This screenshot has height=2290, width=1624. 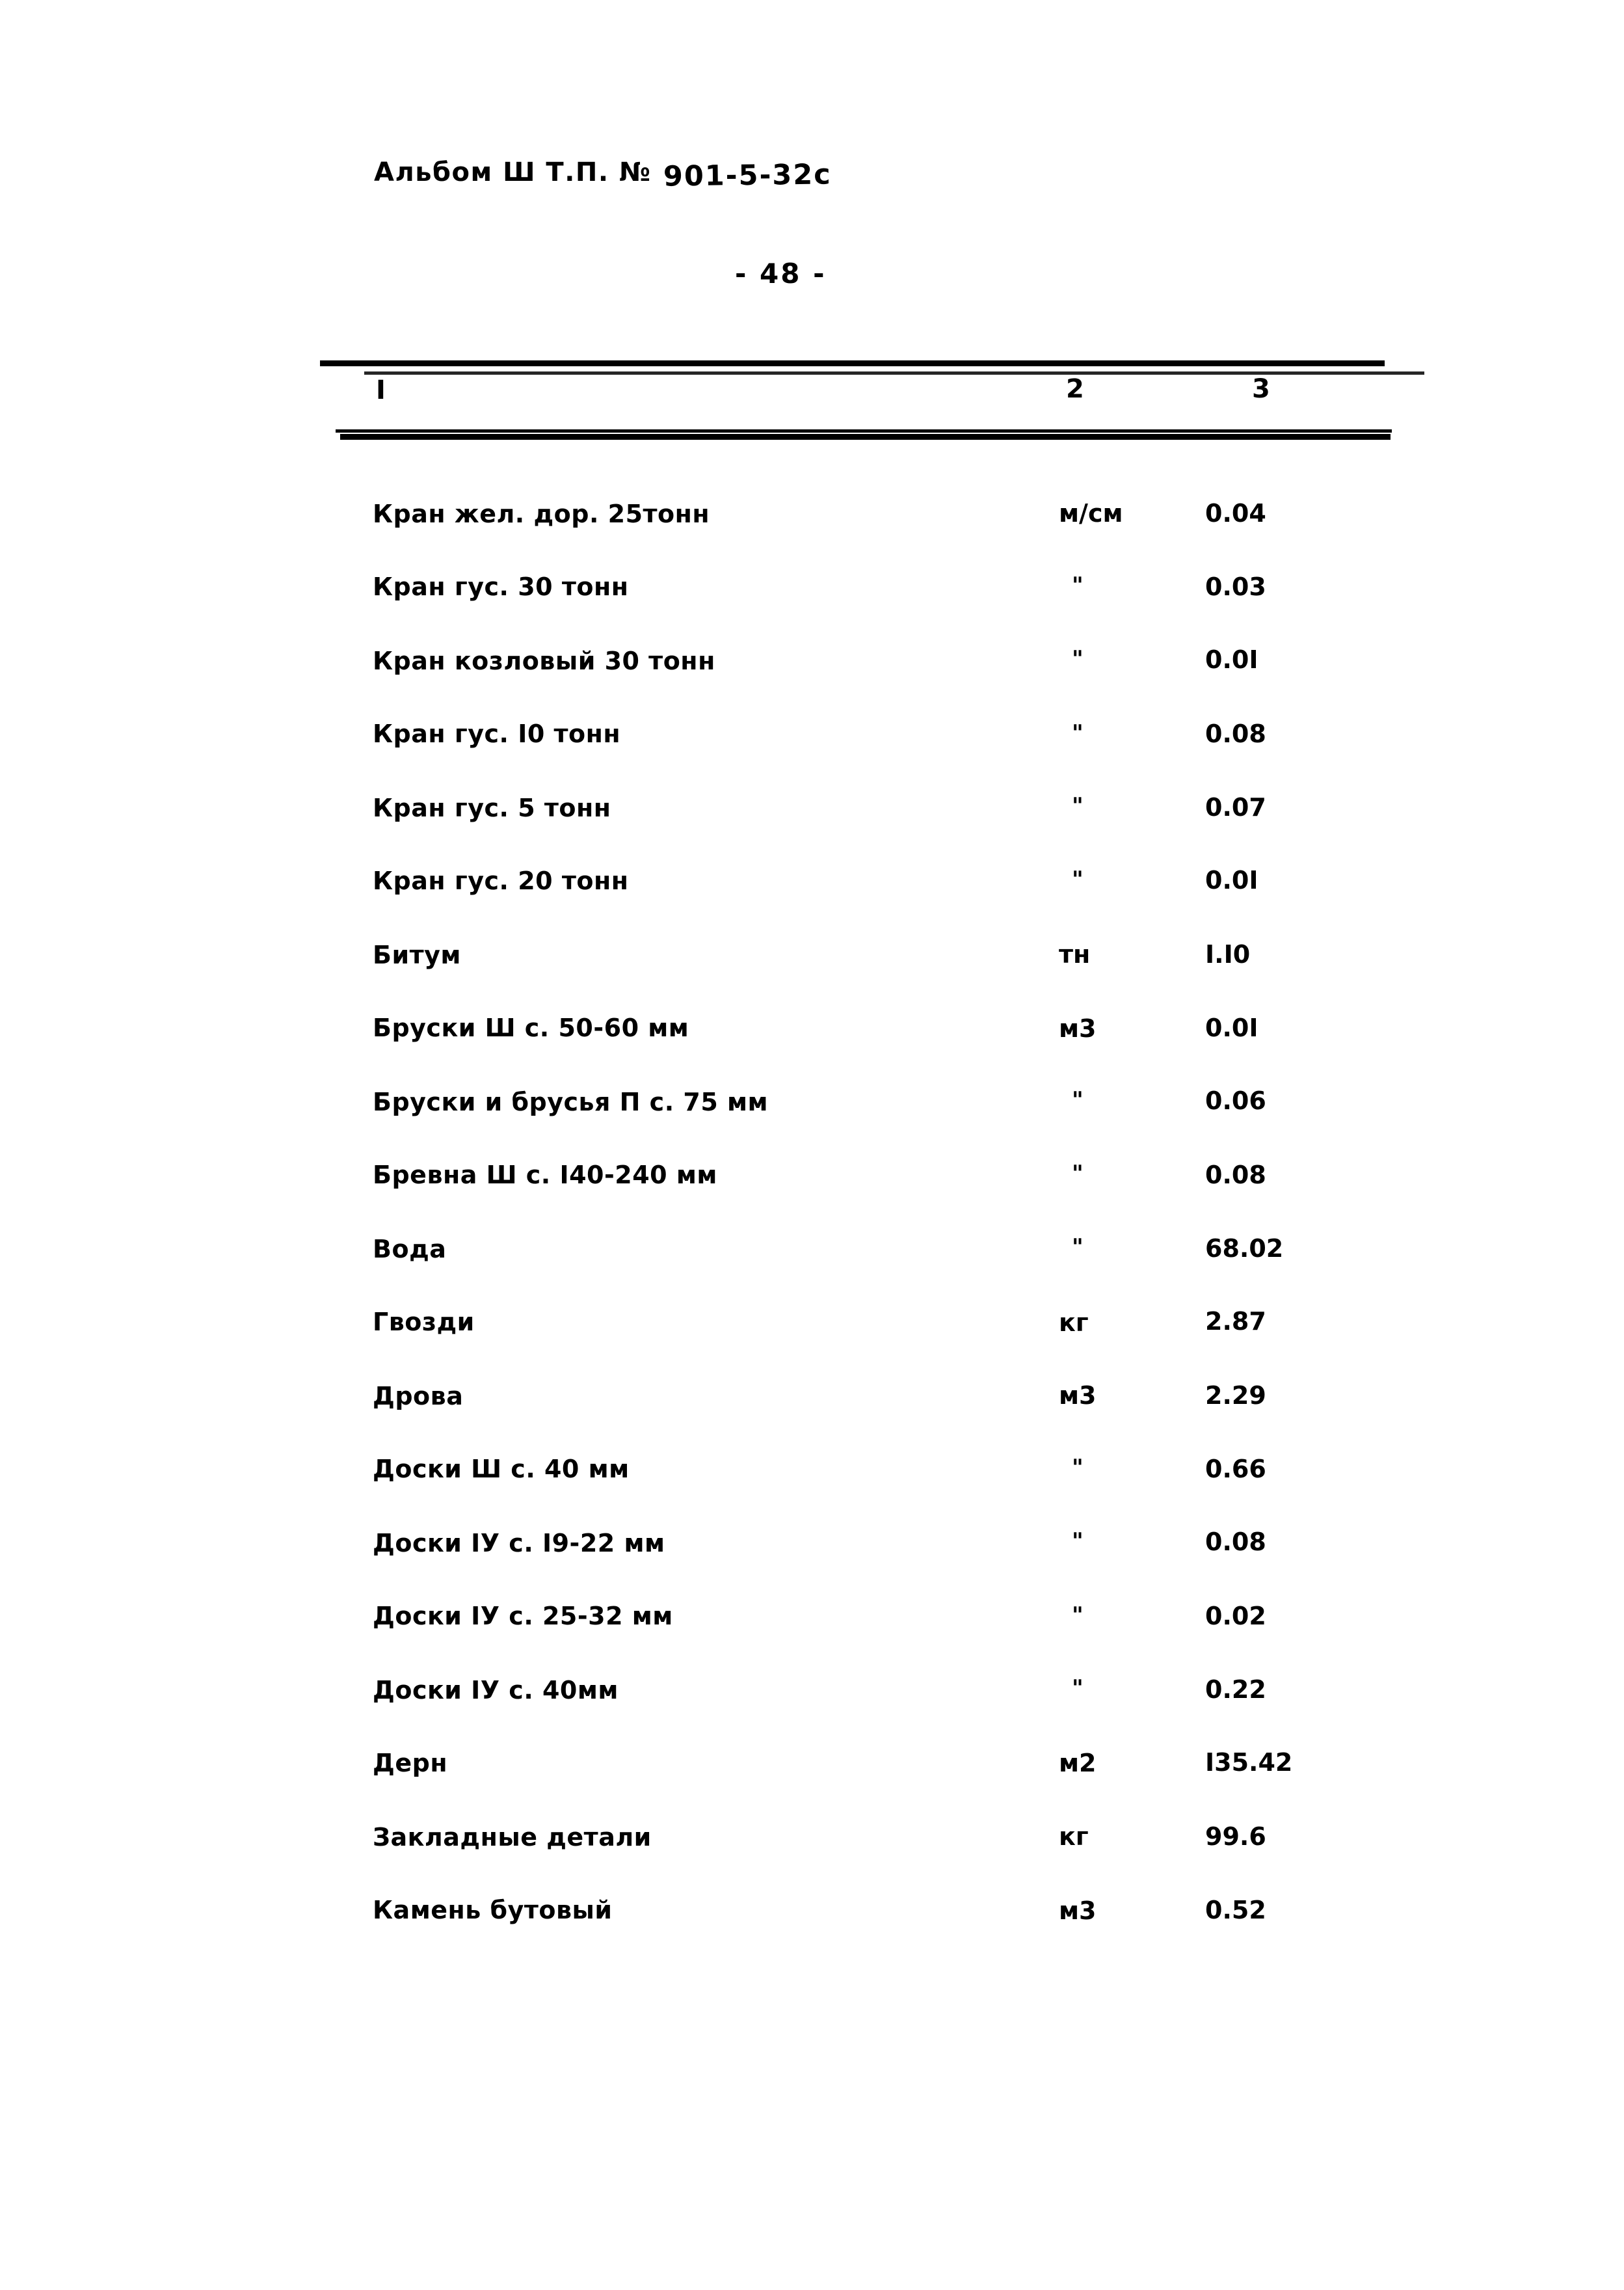 What do you see at coordinates (812, 904) in the screenshot?
I see `table-row: Кран гус. 20 тонн " 0.0I` at bounding box center [812, 904].